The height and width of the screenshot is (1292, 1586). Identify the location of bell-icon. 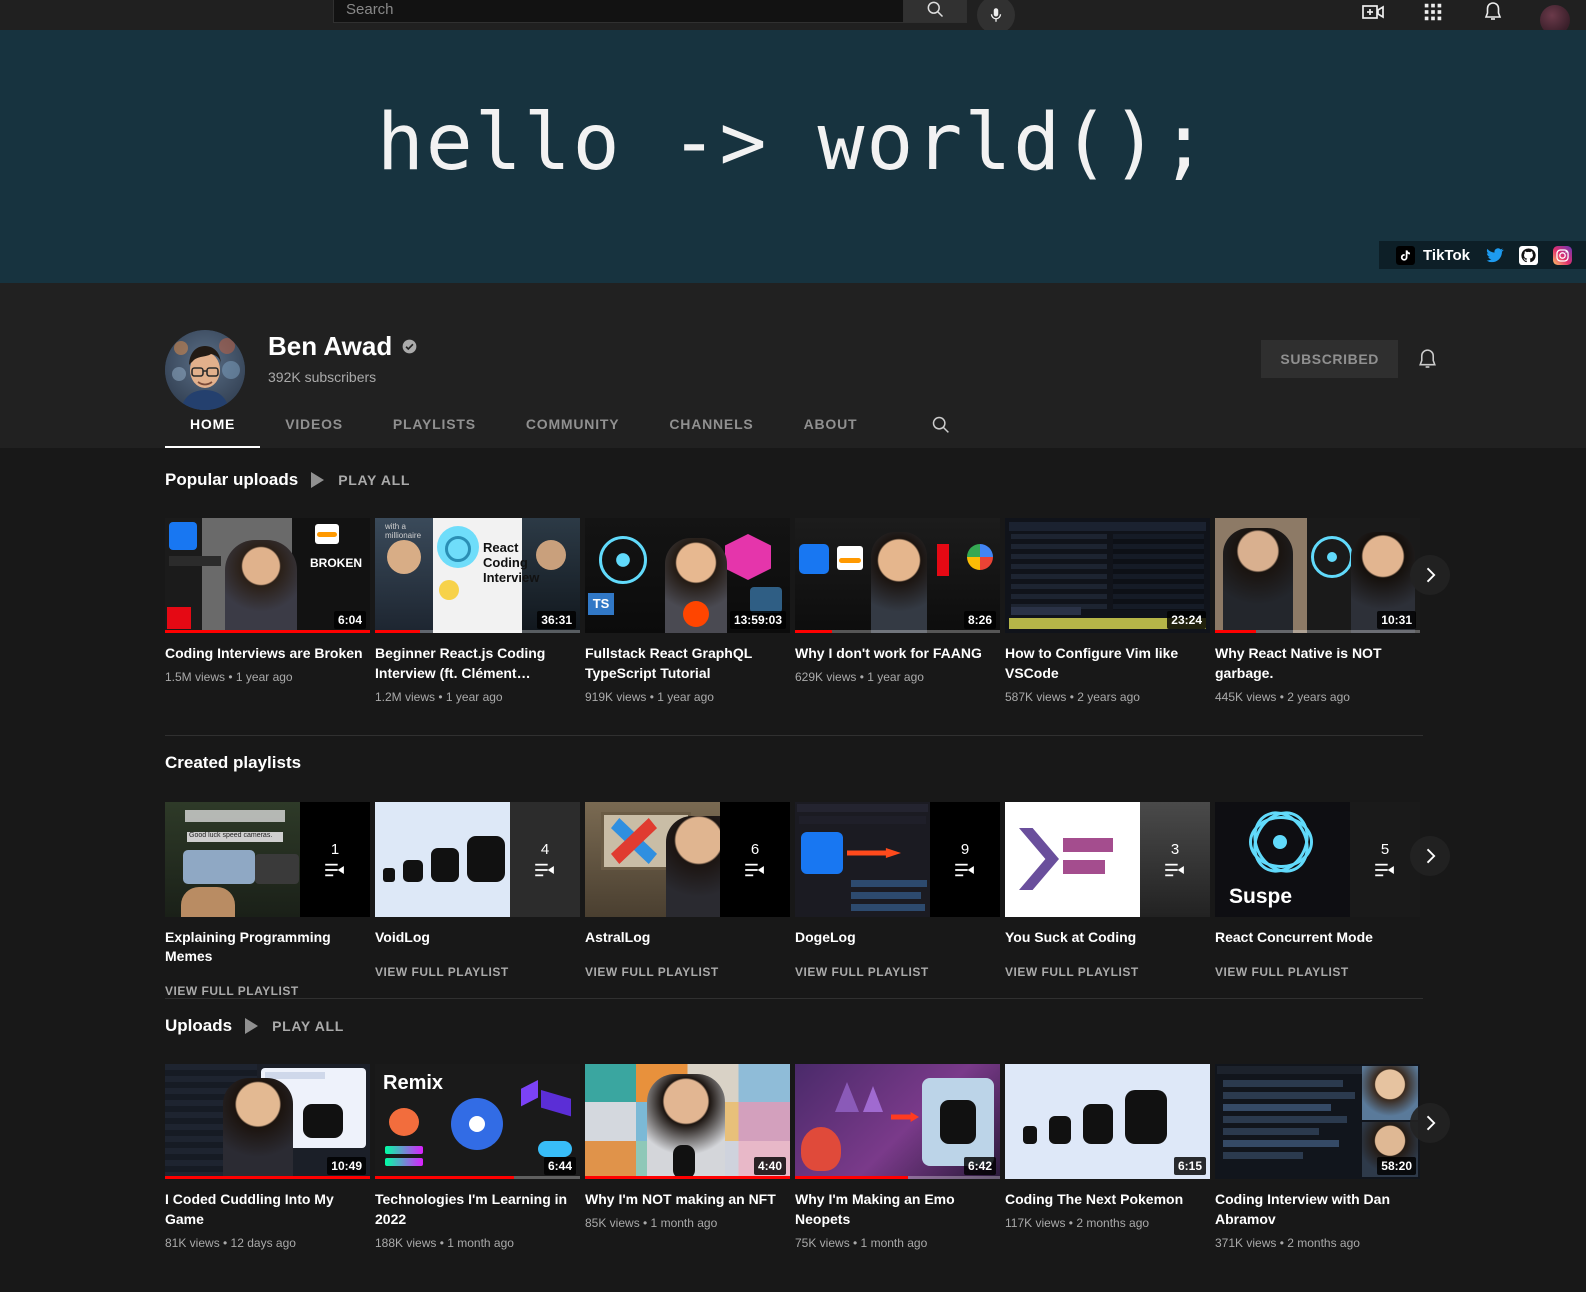
(1427, 358).